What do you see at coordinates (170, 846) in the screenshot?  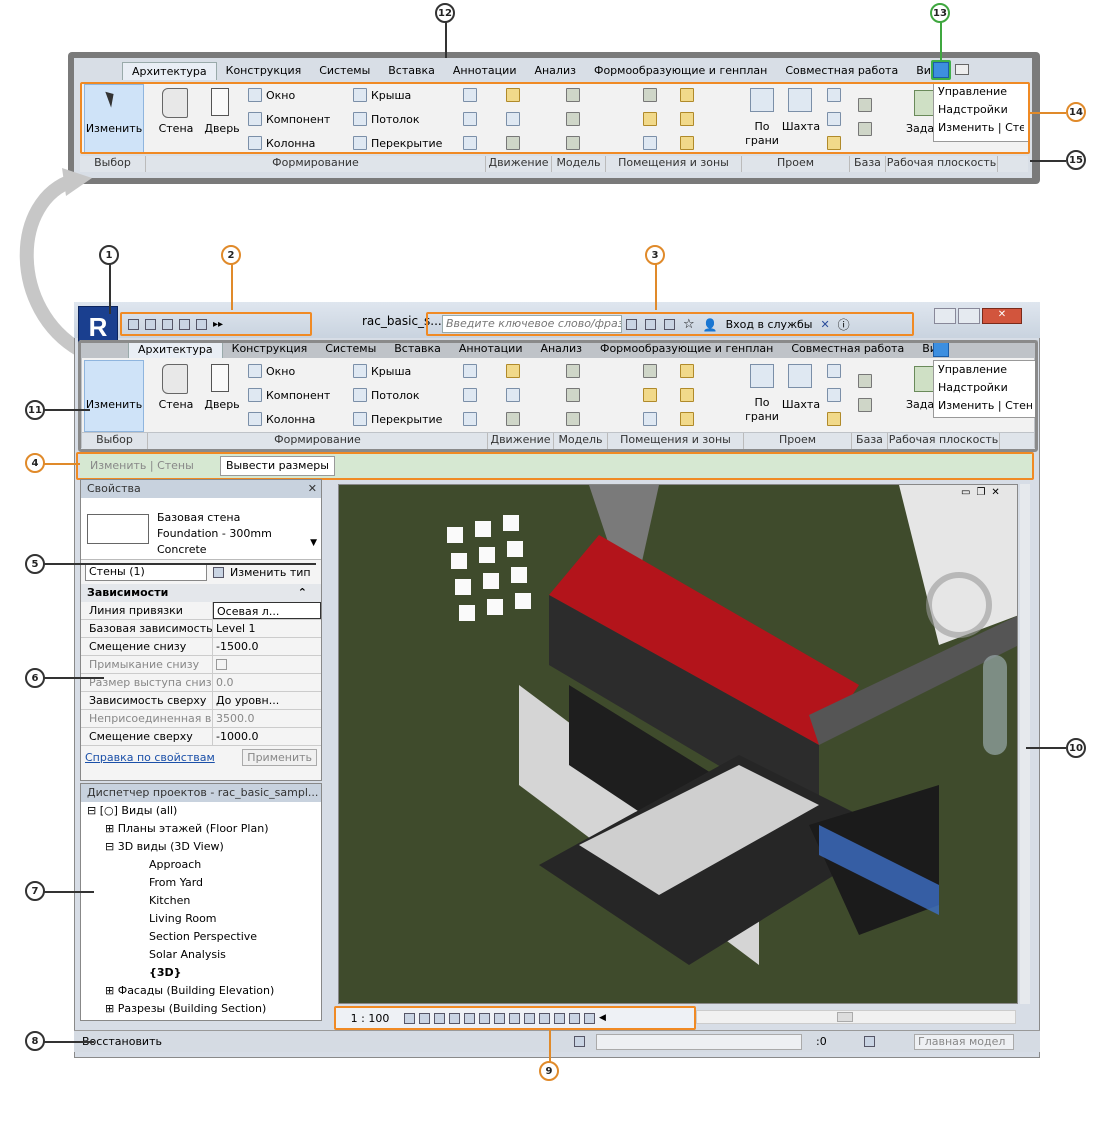 I see `tree-label: 3D виды (3D View)` at bounding box center [170, 846].